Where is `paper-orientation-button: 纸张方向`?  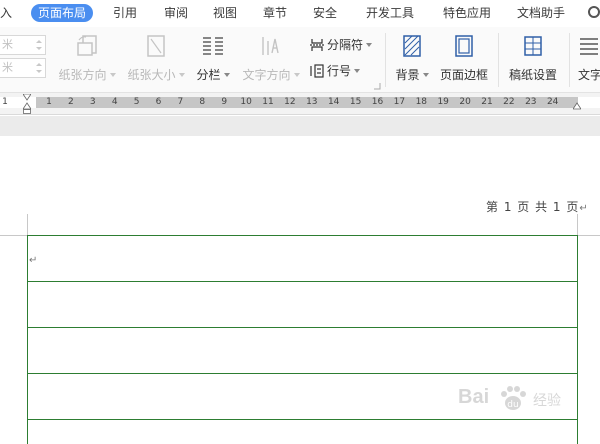 paper-orientation-button: 纸张方向 is located at coordinates (87, 59).